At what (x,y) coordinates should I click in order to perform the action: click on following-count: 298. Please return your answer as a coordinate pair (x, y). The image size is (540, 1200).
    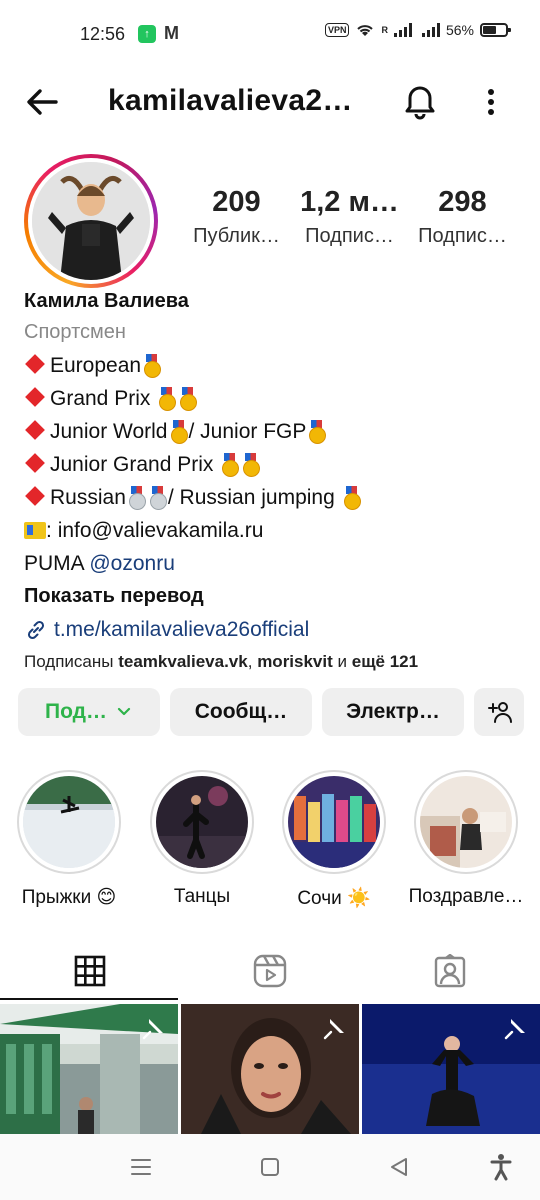
    Looking at the image, I should click on (462, 202).